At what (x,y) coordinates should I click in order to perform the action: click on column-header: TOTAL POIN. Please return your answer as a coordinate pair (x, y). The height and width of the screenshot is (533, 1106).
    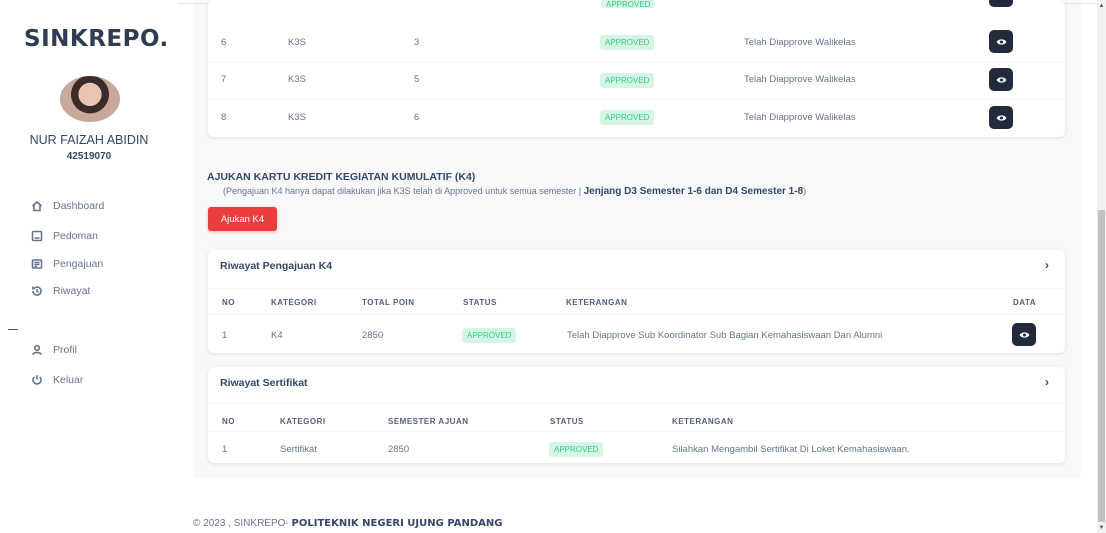
    Looking at the image, I should click on (388, 302).